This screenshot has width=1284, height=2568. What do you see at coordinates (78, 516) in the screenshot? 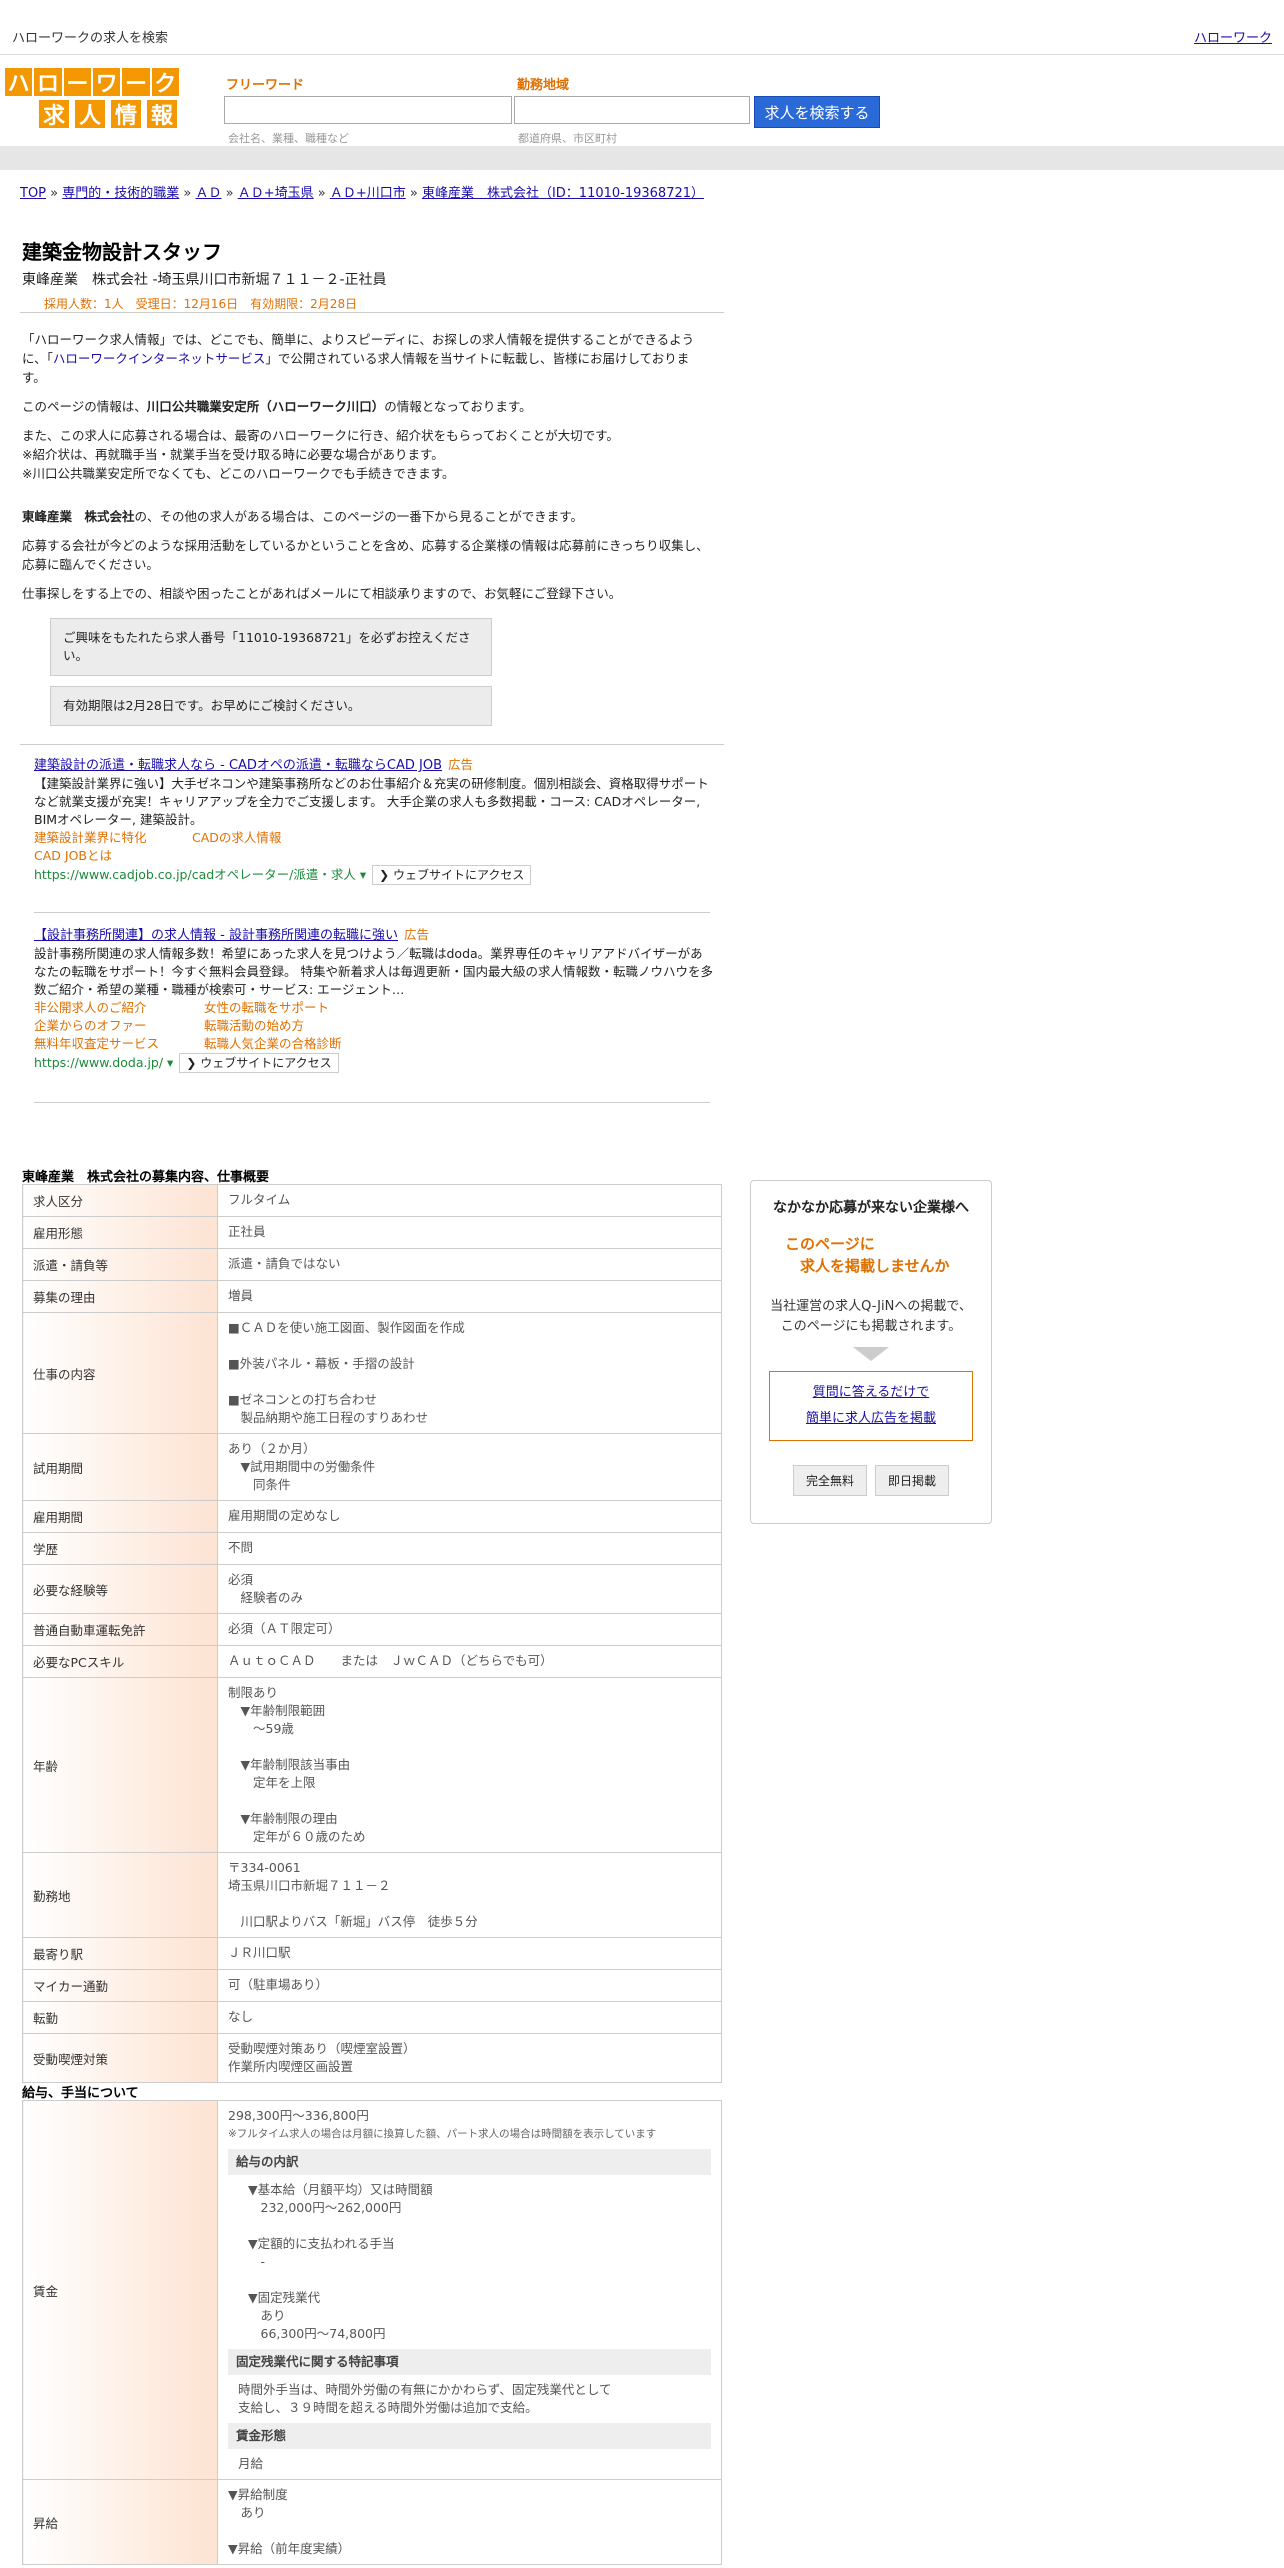
I see `intro-p4a: 東峰産業 株式会社` at bounding box center [78, 516].